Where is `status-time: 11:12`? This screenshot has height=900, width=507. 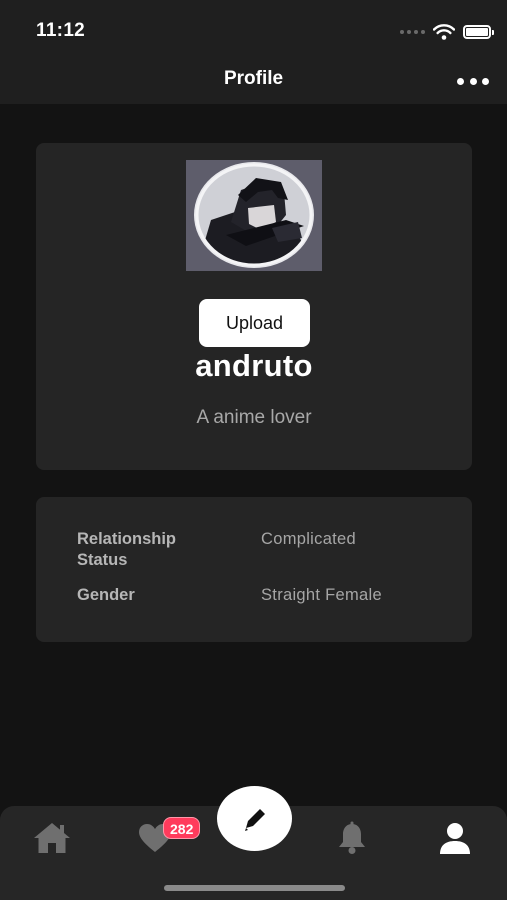
status-time: 11:12 is located at coordinates (61, 30).